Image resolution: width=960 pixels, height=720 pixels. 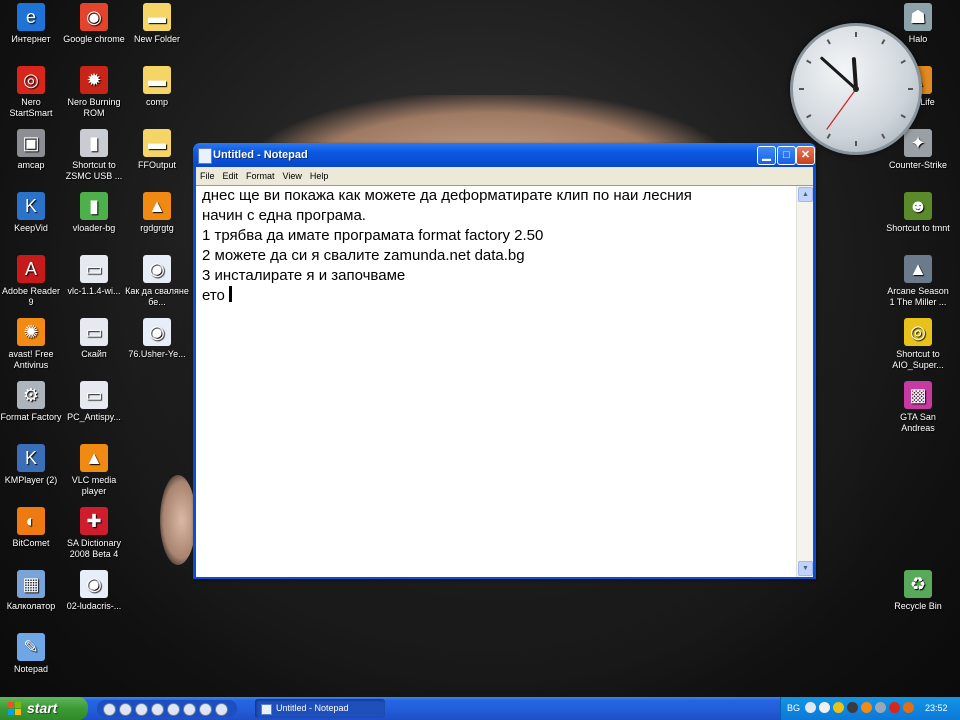 I want to click on desktop-icon-label: Shortcut to tmnt, so click(x=918, y=228).